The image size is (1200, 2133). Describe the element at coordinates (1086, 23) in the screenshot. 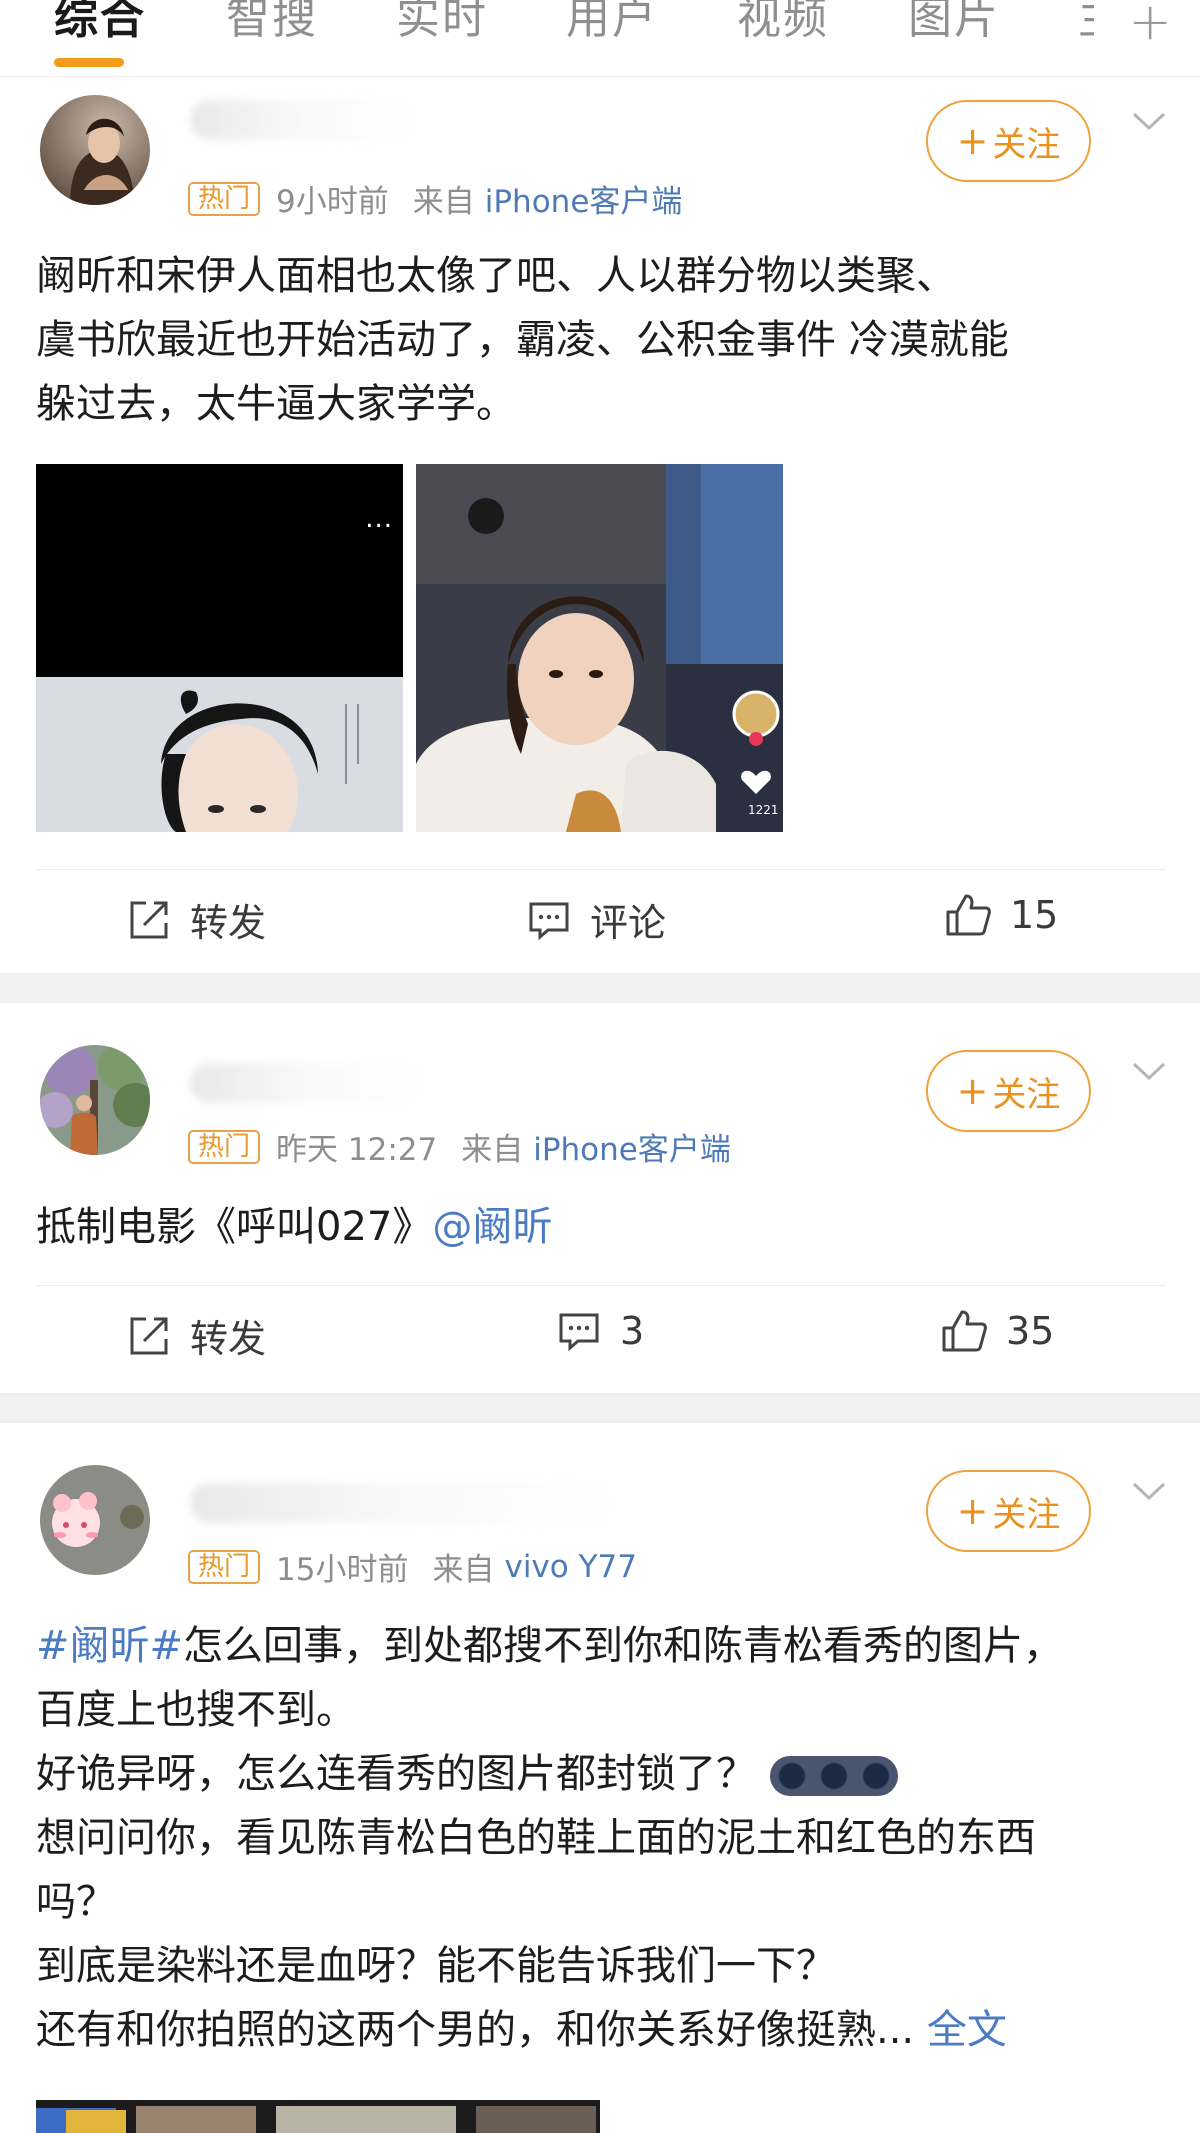

I see `tab-more: 主` at that location.